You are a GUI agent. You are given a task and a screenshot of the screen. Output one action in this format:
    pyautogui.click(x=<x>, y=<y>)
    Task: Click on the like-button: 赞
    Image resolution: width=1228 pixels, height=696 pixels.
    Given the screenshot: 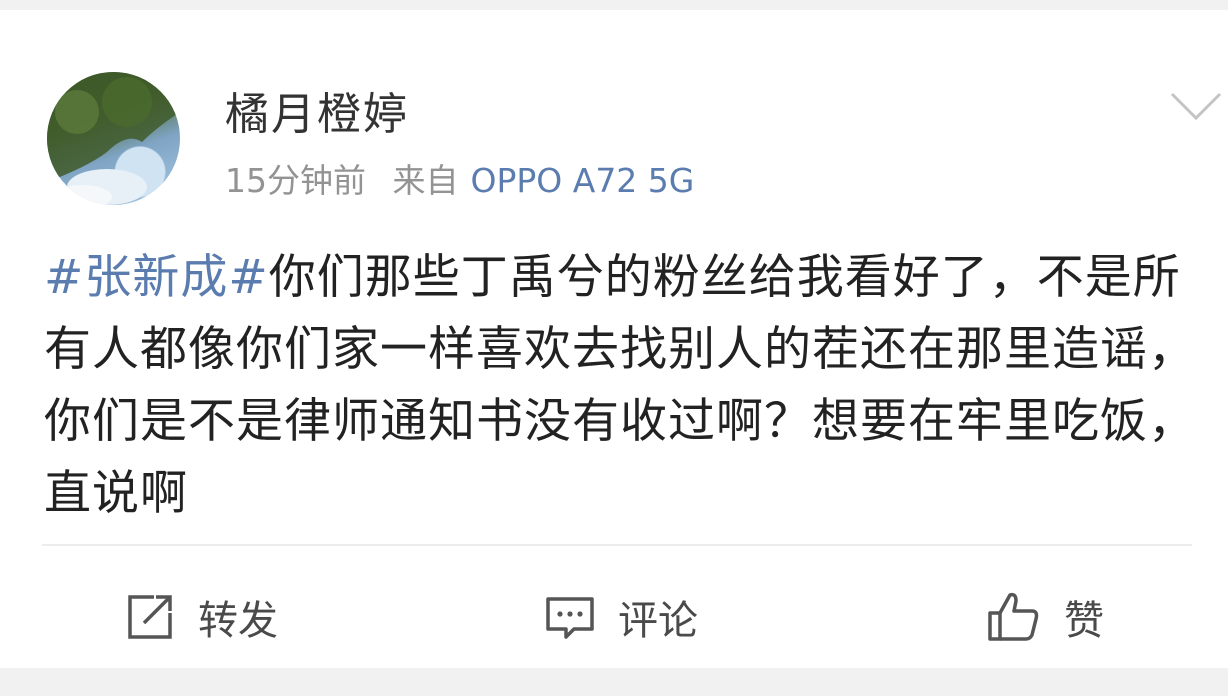 What is the action you would take?
    pyautogui.click(x=1045, y=617)
    